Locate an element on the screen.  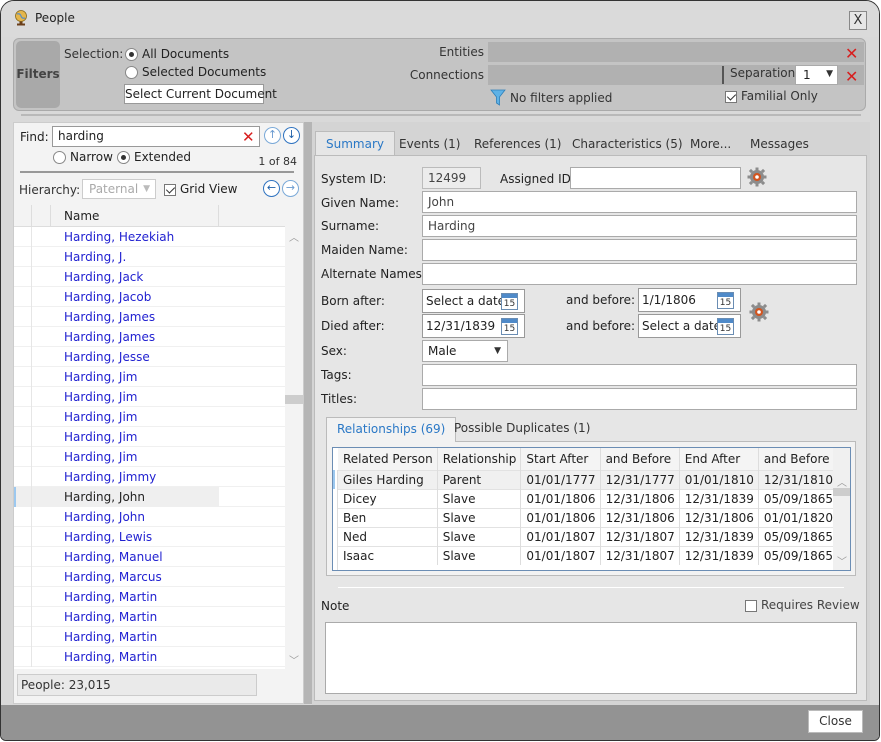
clear-connections-icon: ✕ is located at coordinates (851, 77).